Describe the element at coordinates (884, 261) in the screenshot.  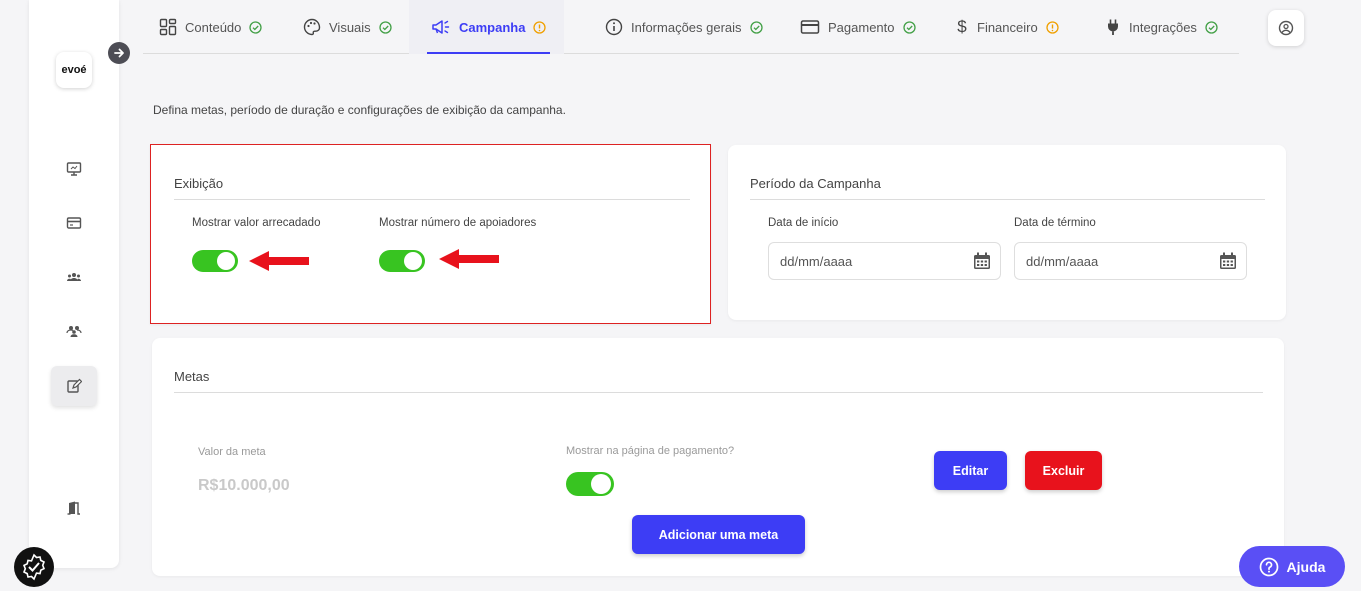
I see `start-date-input: dd/mm/aaaa` at that location.